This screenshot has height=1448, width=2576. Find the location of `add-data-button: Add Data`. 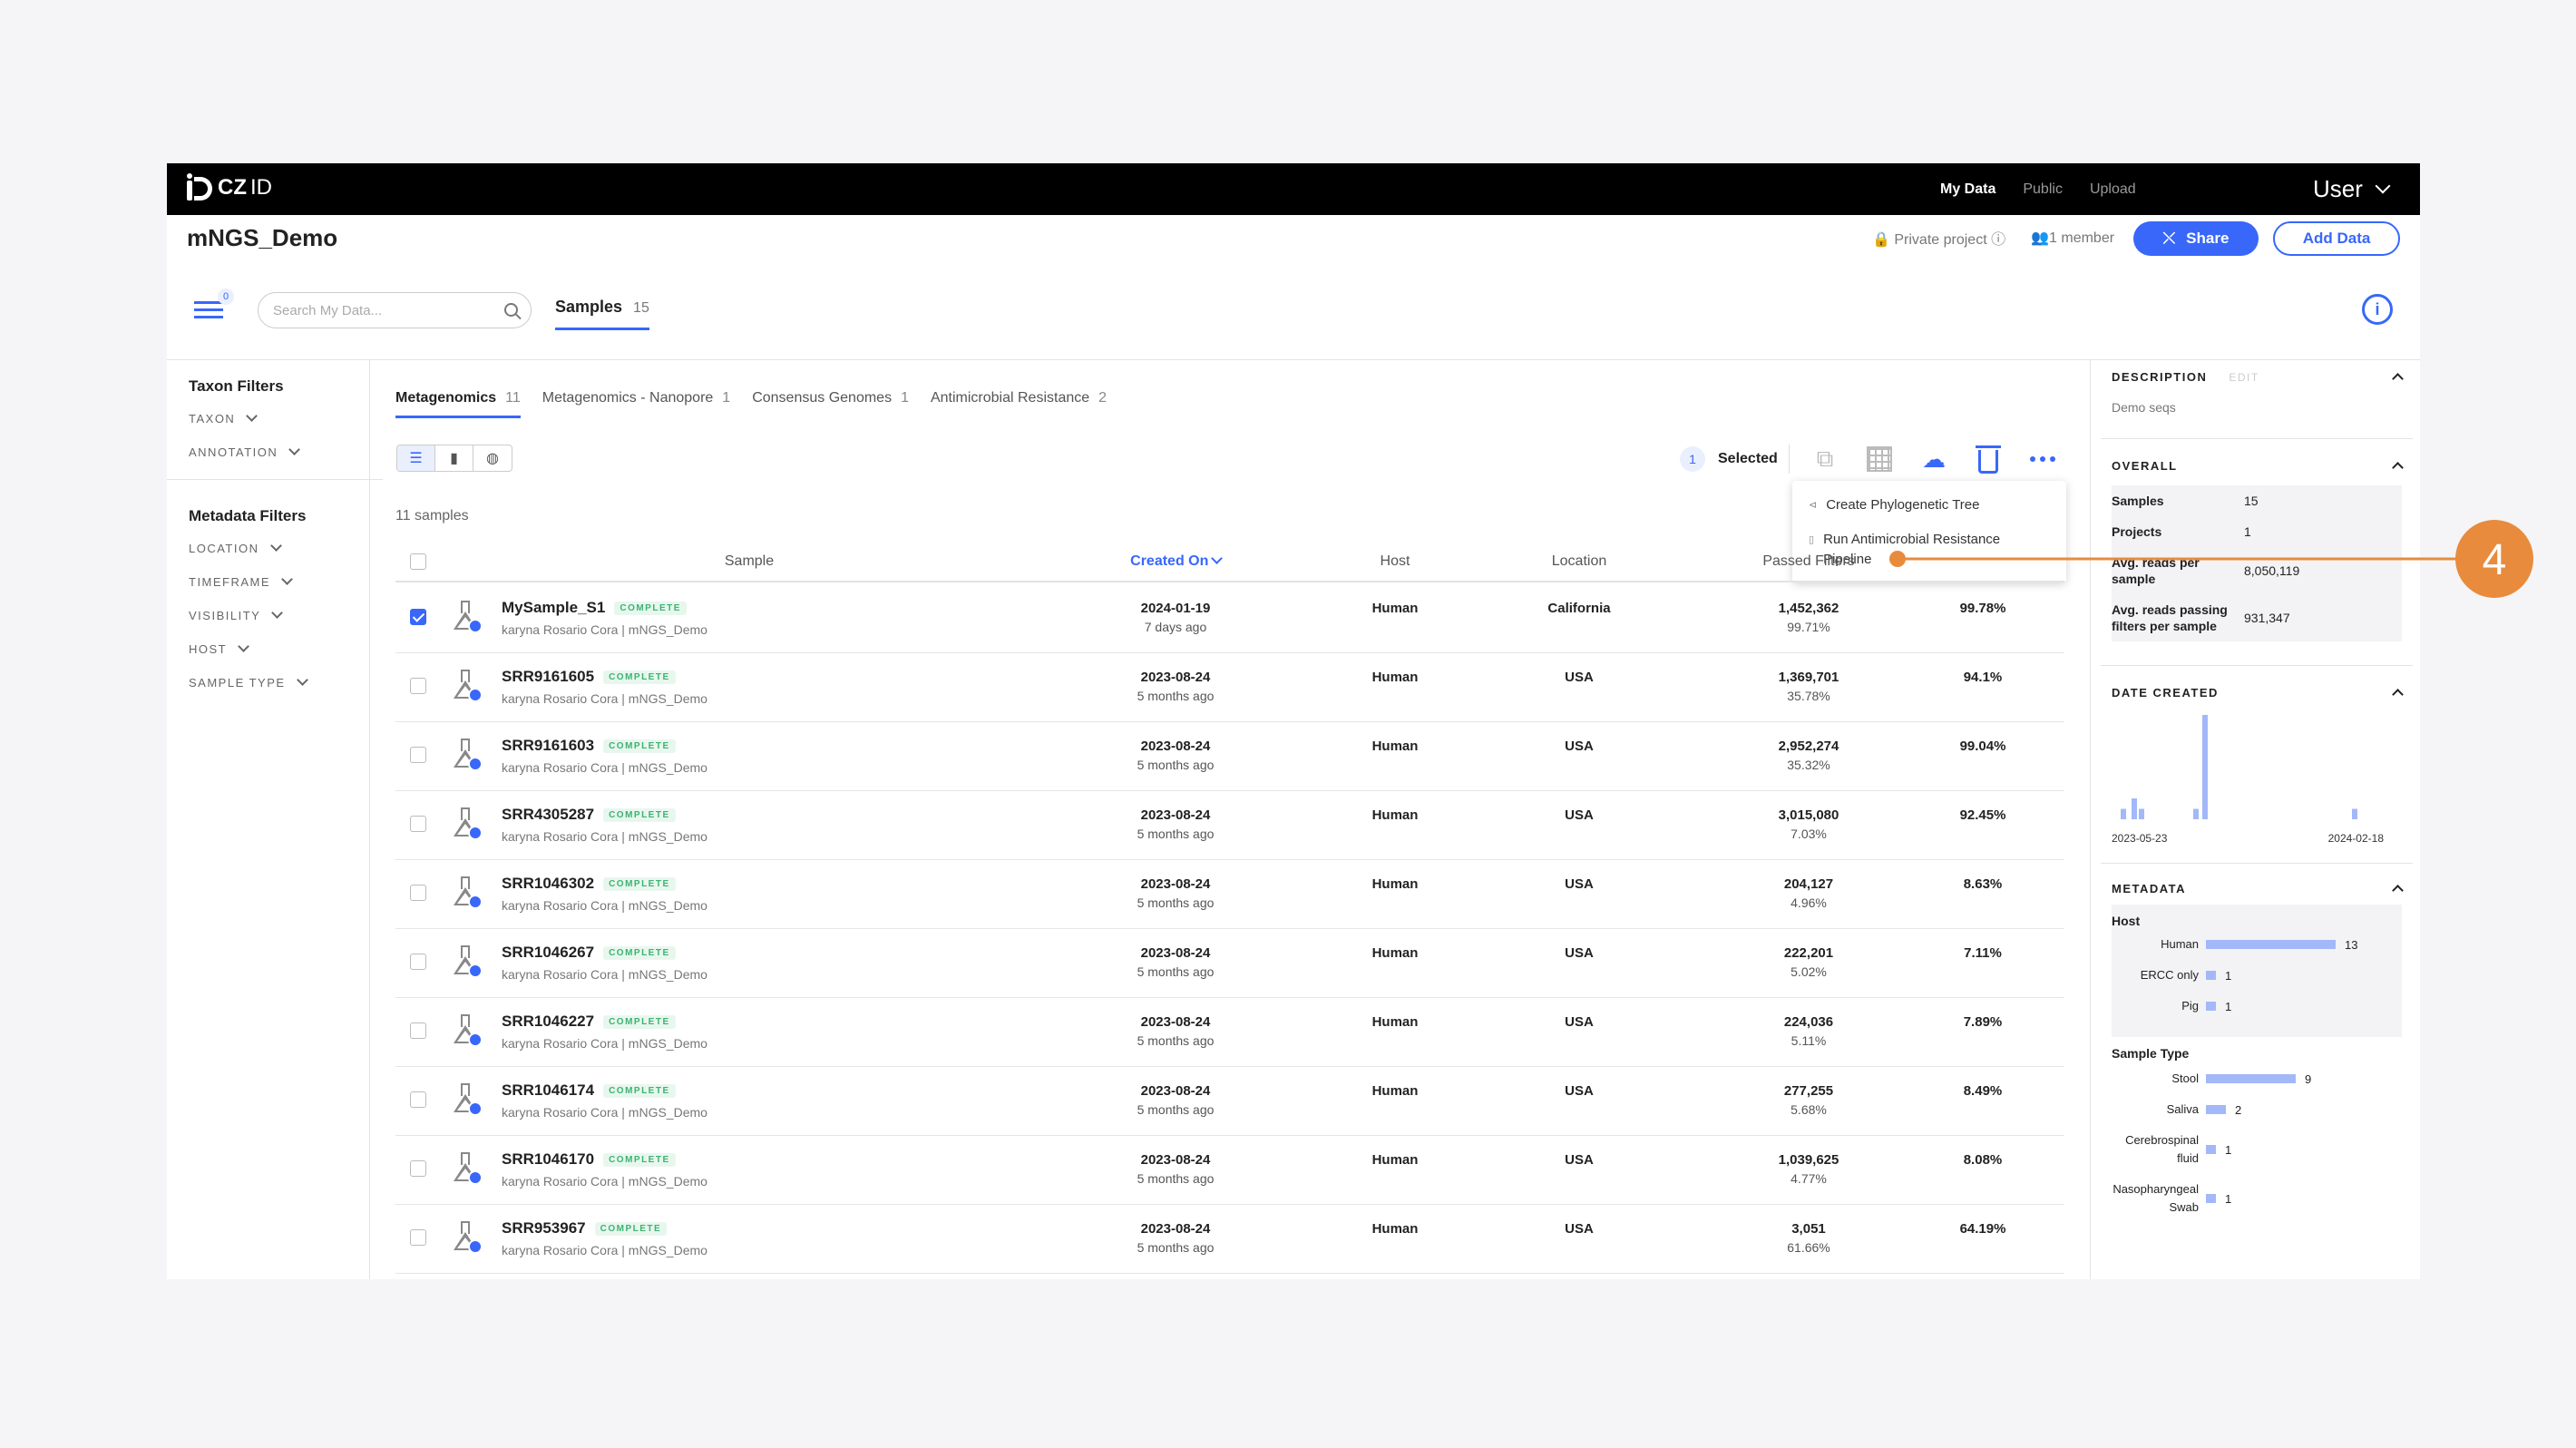

add-data-button: Add Data is located at coordinates (2336, 238).